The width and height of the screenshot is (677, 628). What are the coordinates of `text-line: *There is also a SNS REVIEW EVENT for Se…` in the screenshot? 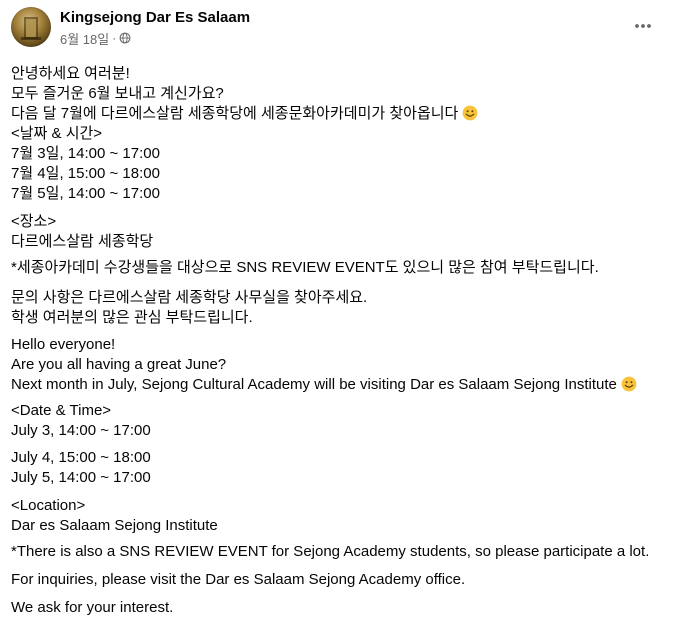 It's located at (330, 551).